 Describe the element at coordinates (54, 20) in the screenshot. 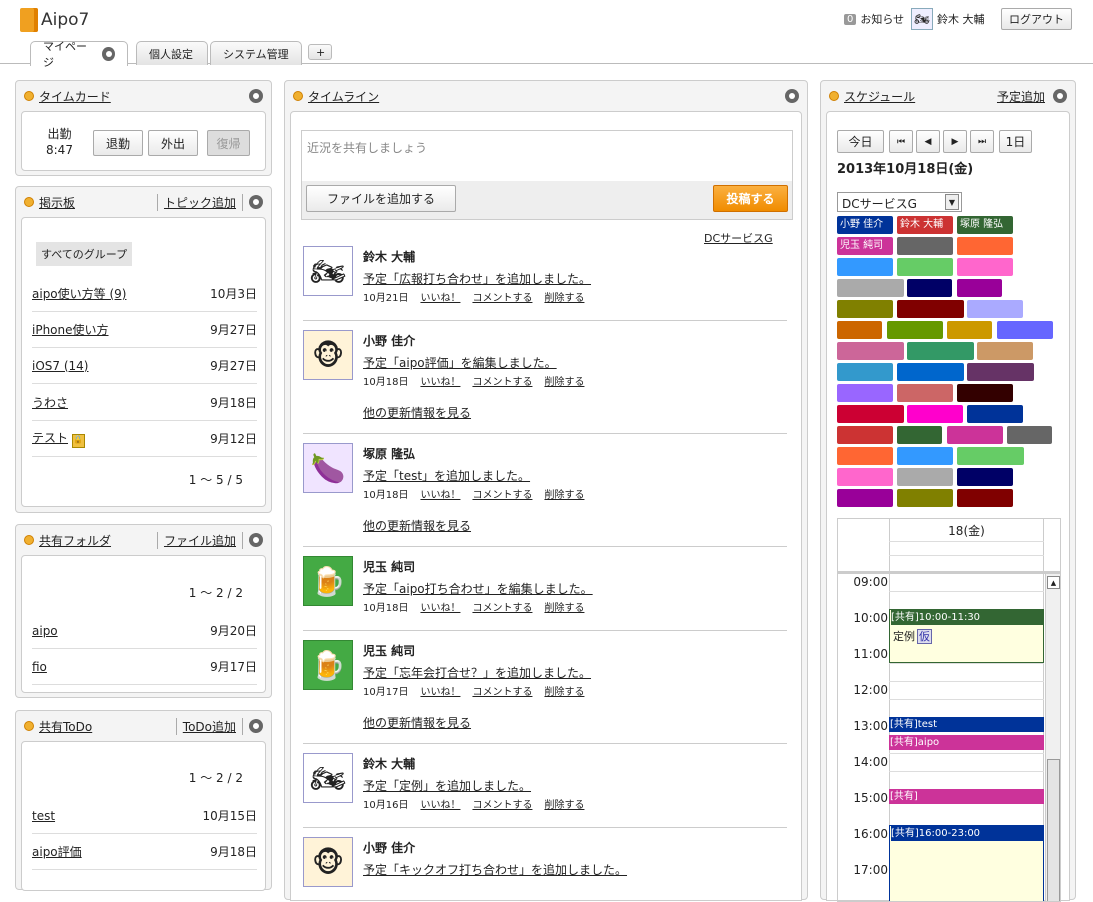

I see `aipo-logo: Aipo7` at that location.